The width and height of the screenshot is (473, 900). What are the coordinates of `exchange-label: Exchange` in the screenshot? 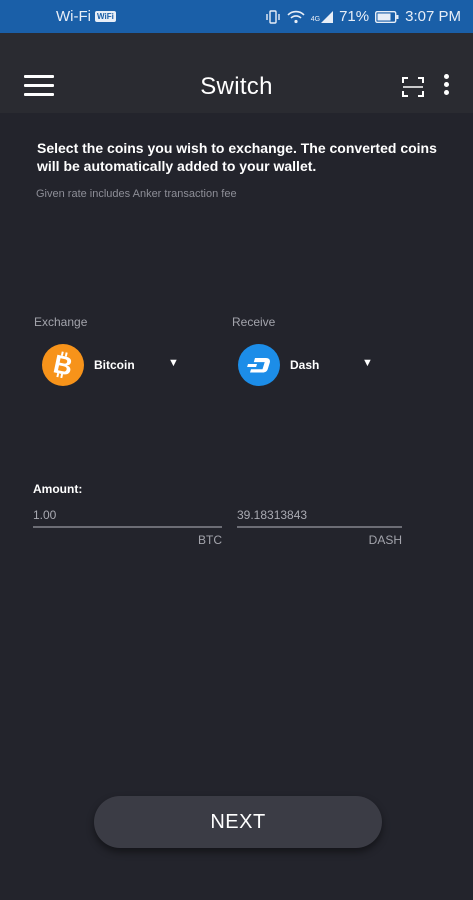 It's located at (61, 322).